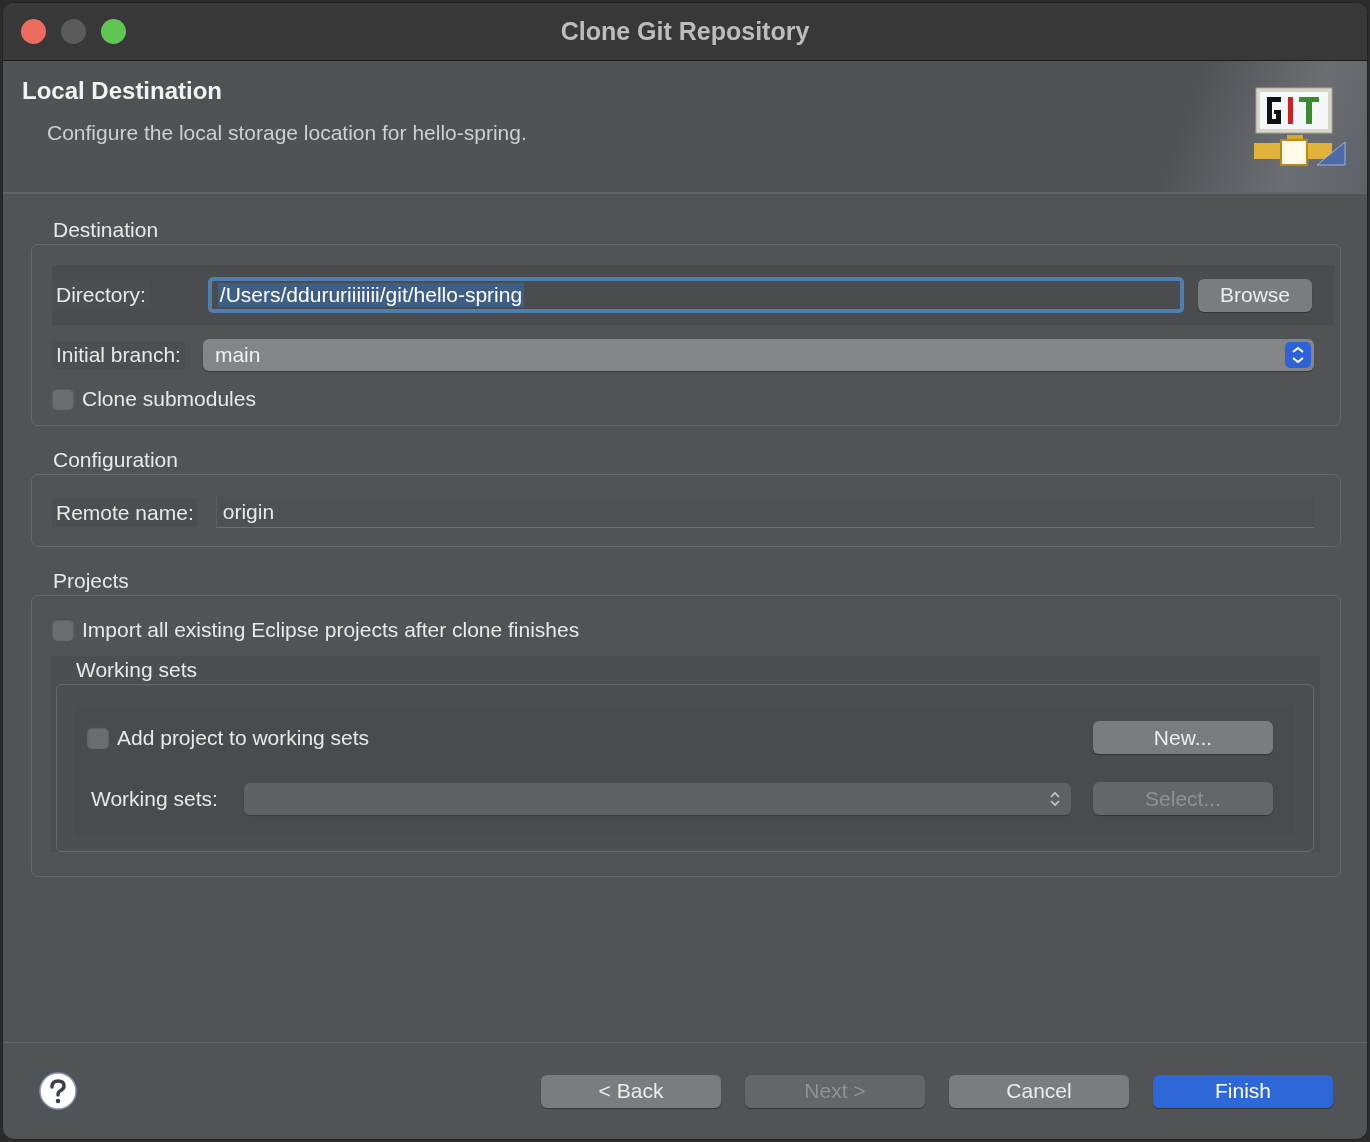 This screenshot has width=1370, height=1142. Describe the element at coordinates (118, 355) in the screenshot. I see `field-label: Initial branch:` at that location.